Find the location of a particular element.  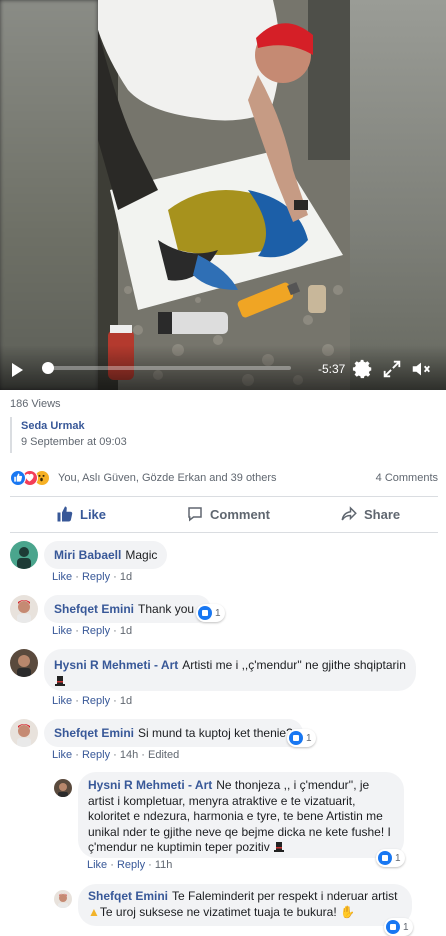

pray-emoji-icon: ▲ is located at coordinates (94, 911).